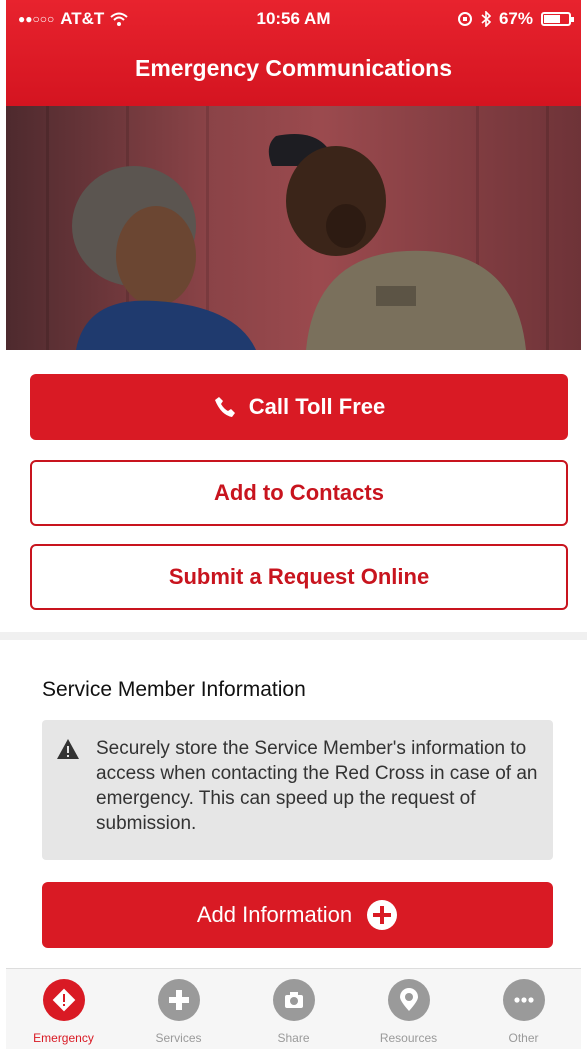 This screenshot has height=1049, width=587. Describe the element at coordinates (382, 915) in the screenshot. I see `plus-circle-icon` at that location.